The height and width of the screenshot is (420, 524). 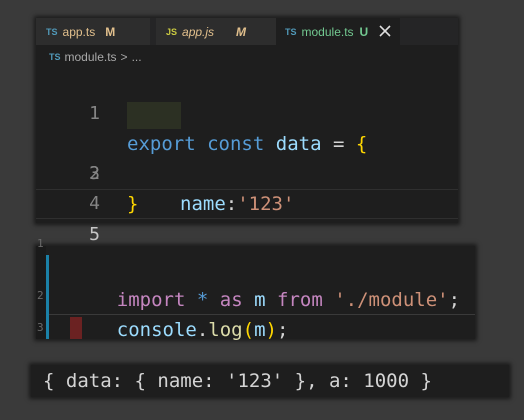 What do you see at coordinates (156, 330) in the screenshot?
I see `identifier: console` at bounding box center [156, 330].